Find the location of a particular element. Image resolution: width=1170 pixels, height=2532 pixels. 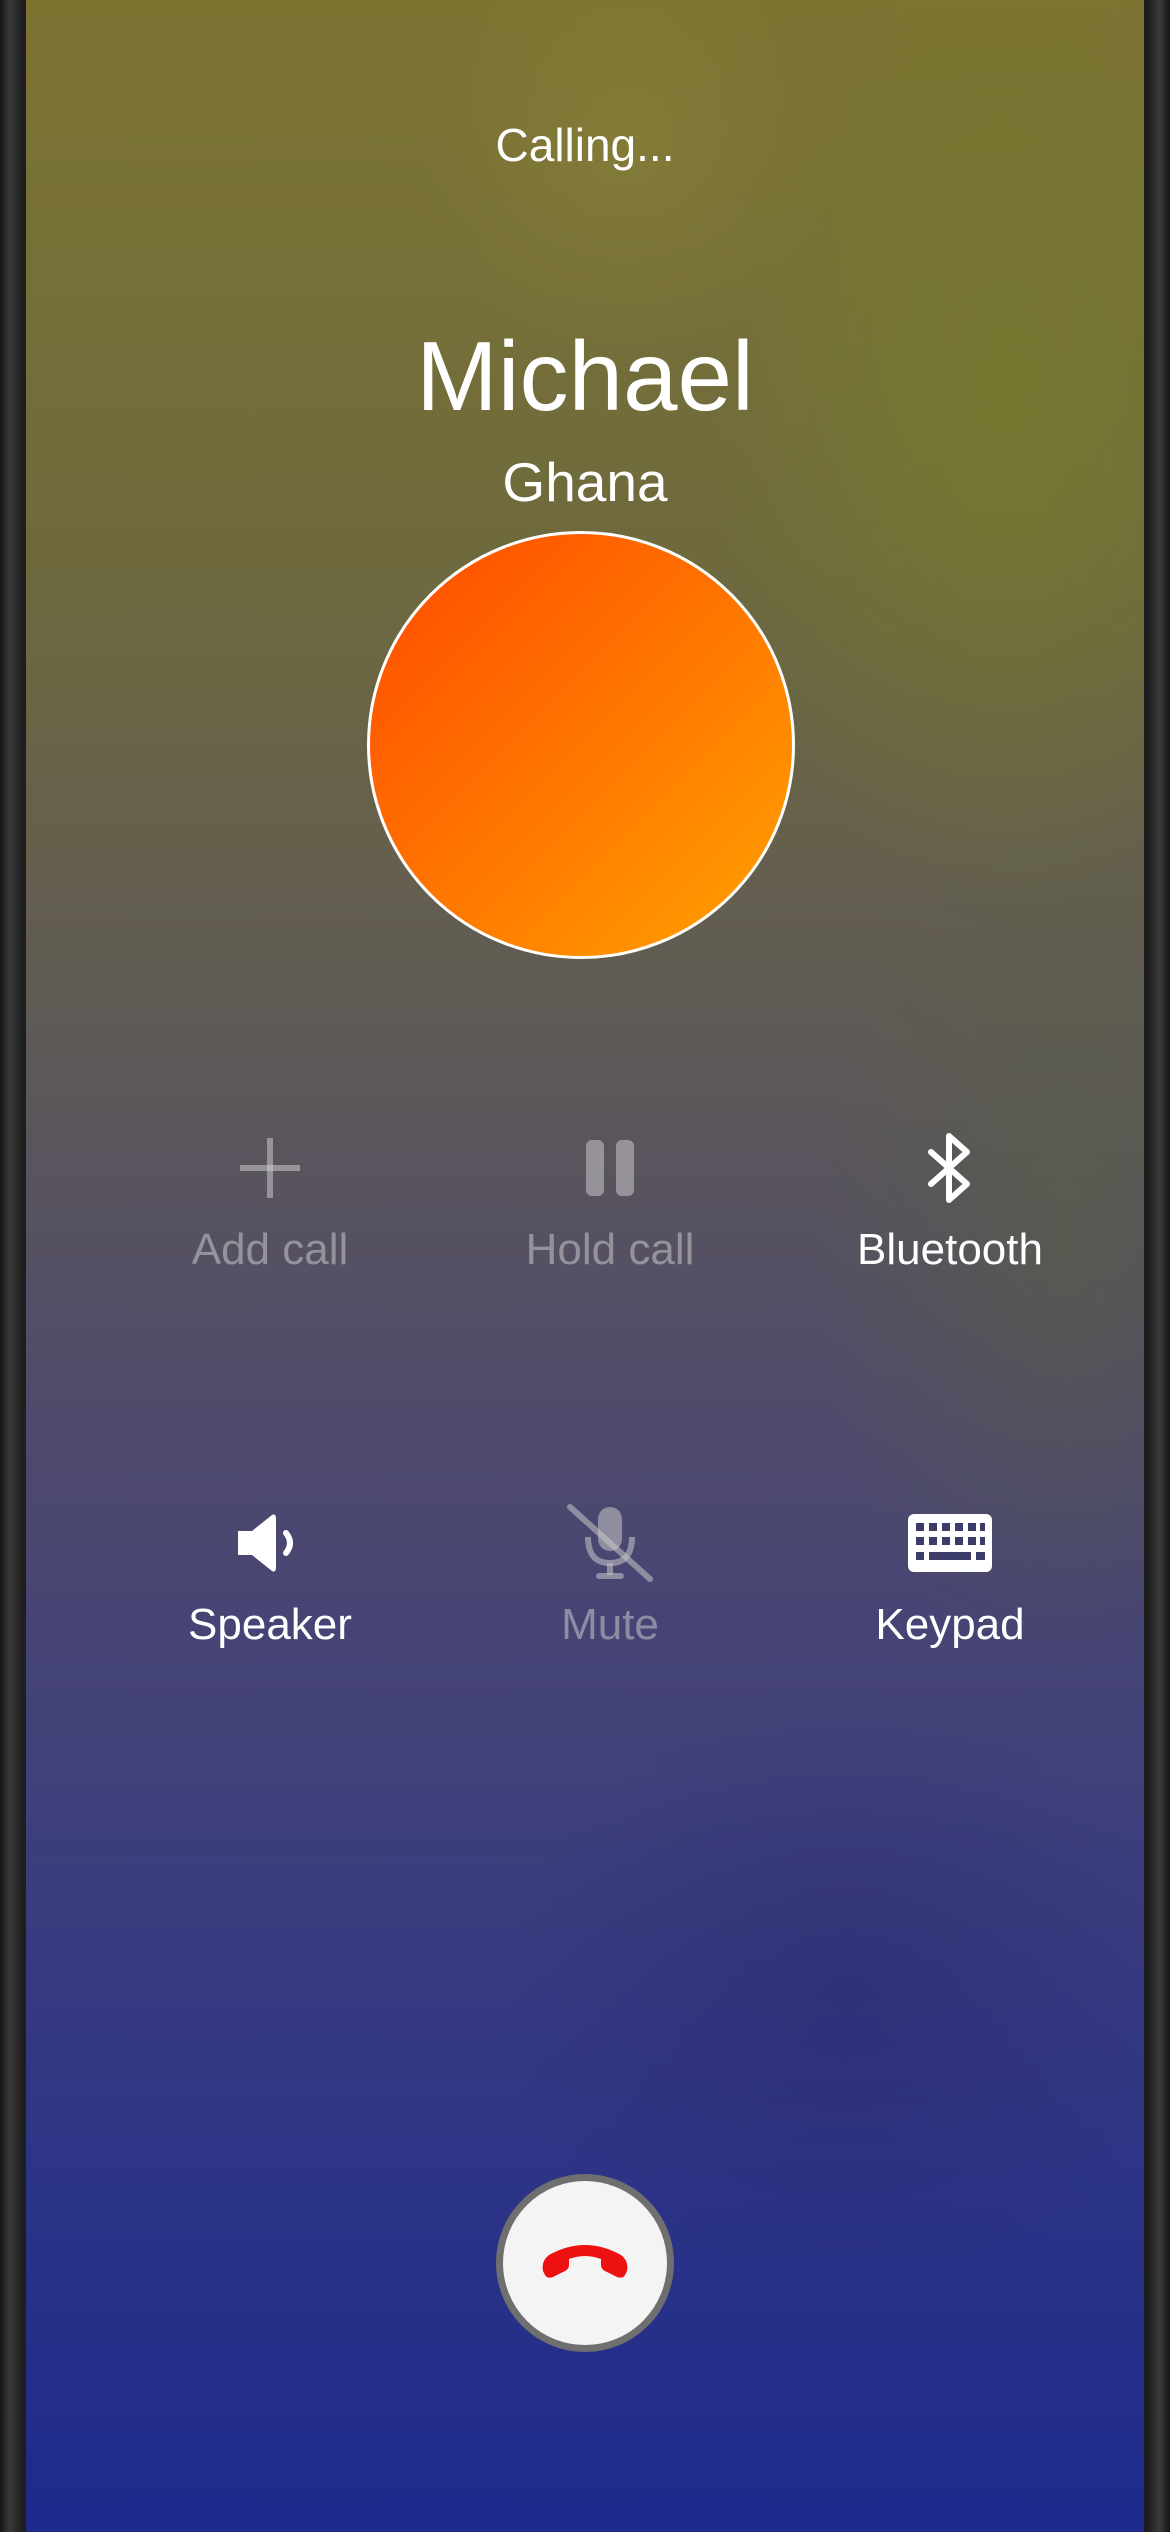

phone-hangup-icon is located at coordinates (585, 2263).